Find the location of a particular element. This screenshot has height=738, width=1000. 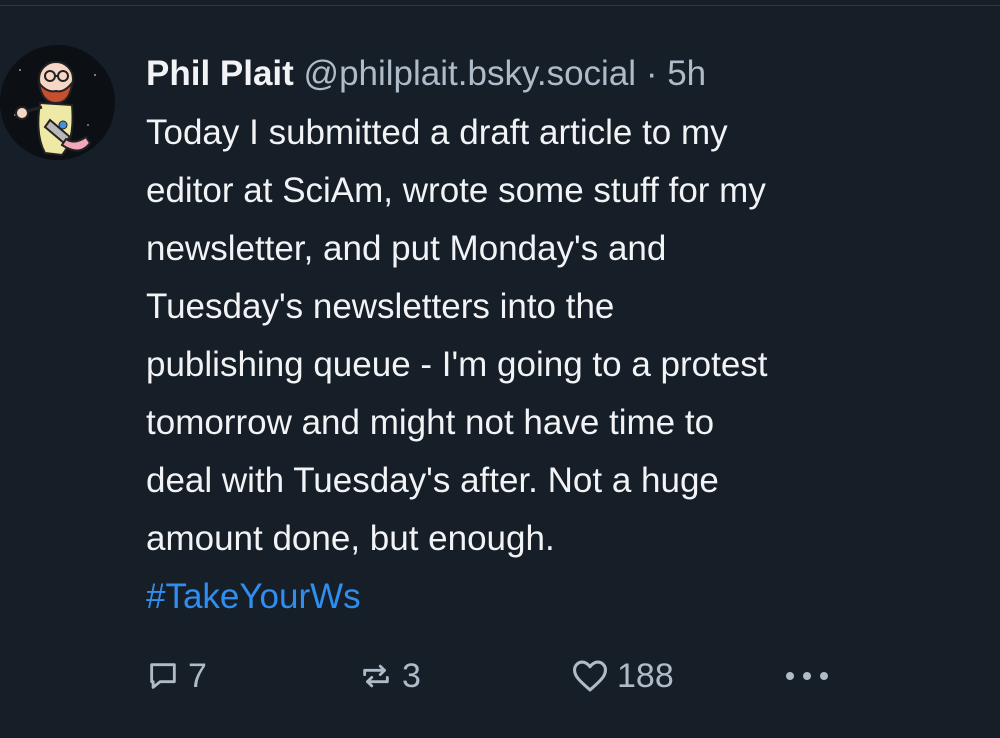

repost-icon is located at coordinates (376, 676).